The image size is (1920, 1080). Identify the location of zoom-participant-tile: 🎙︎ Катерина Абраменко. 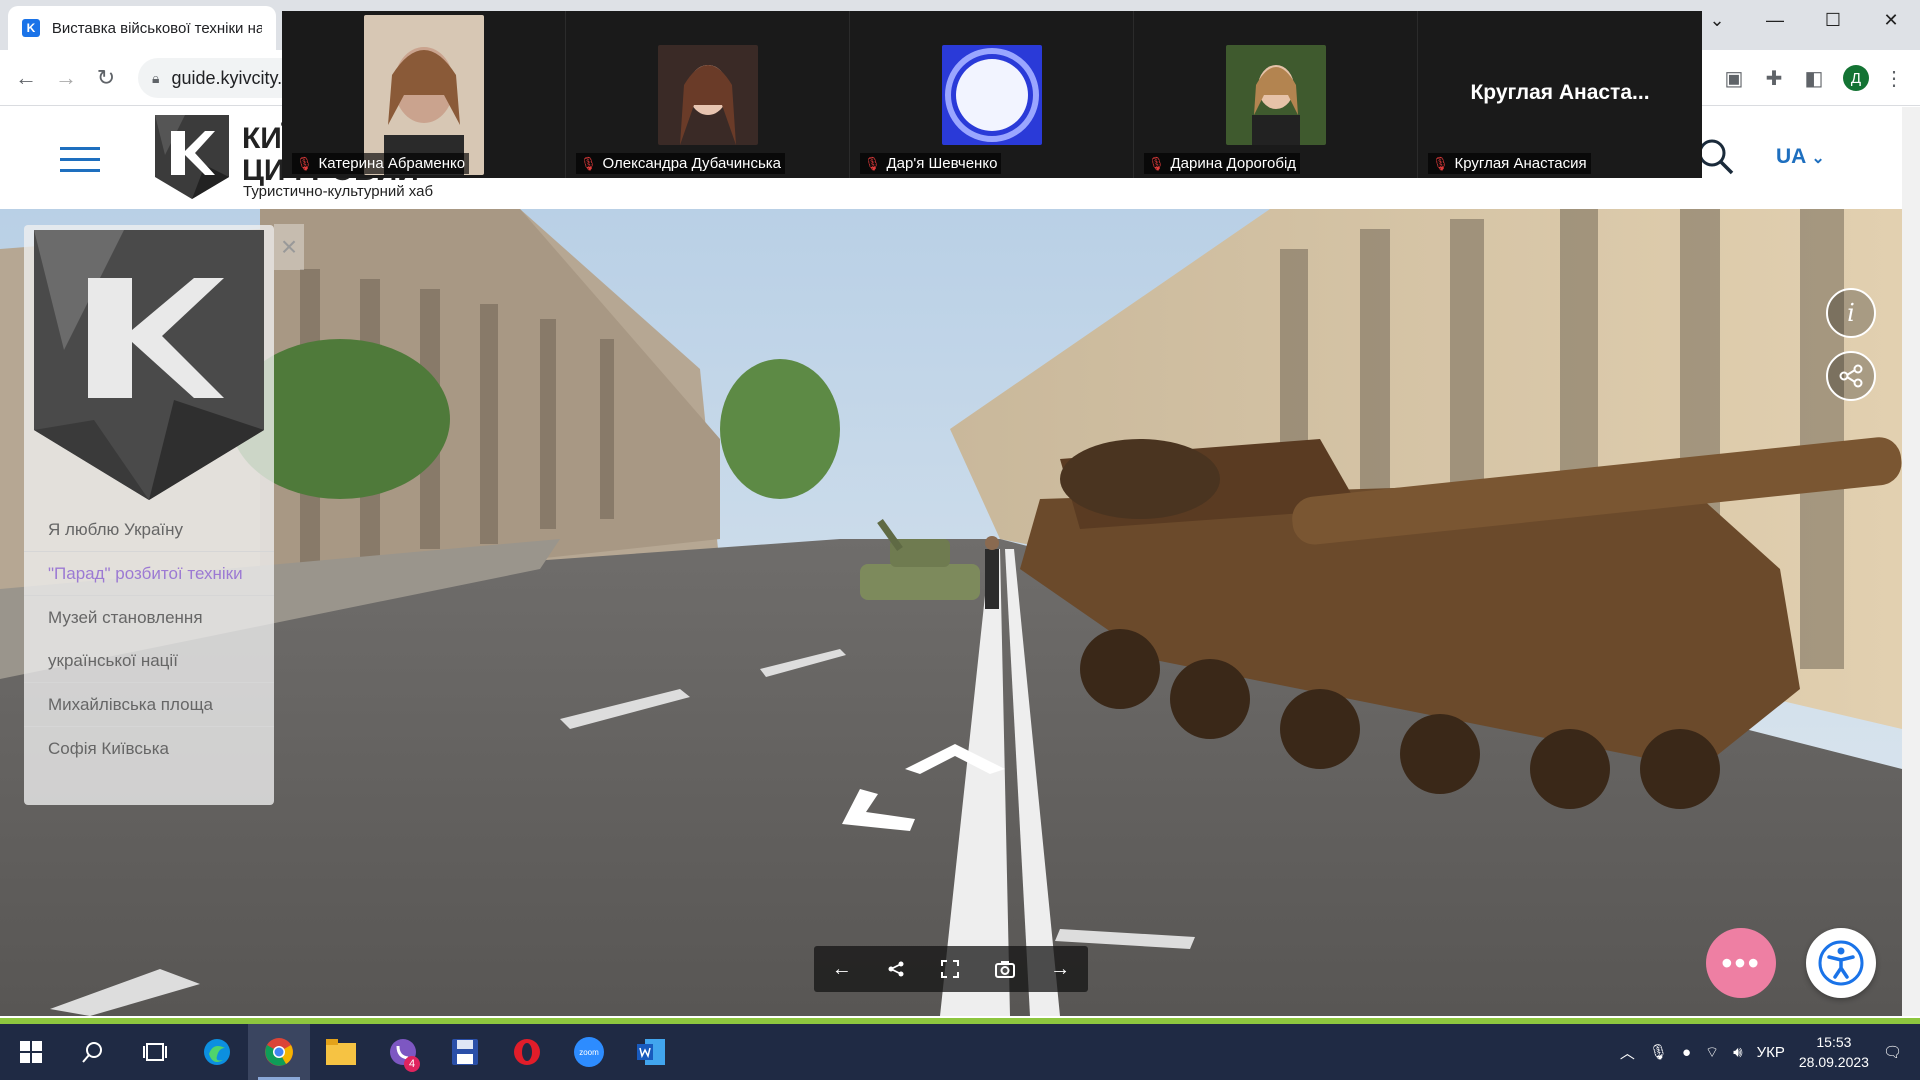
(424, 94).